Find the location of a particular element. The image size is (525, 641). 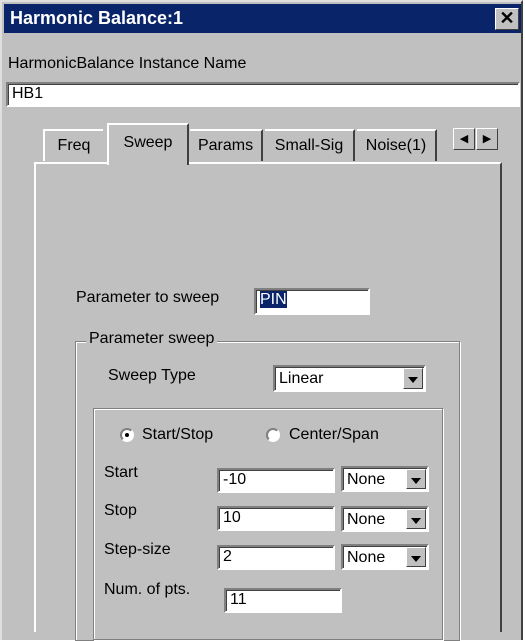

param-to-sweep-label: Parameter to sweep is located at coordinates (148, 297).